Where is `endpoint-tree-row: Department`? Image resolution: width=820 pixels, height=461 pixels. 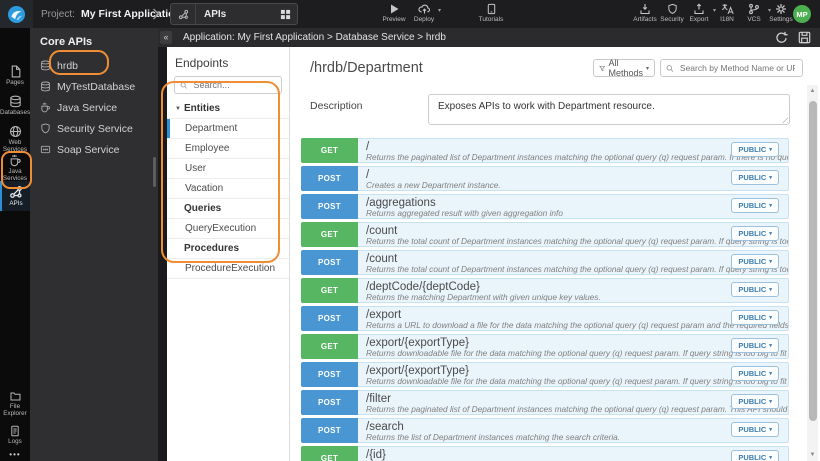
endpoint-tree-row: Department is located at coordinates (228, 129).